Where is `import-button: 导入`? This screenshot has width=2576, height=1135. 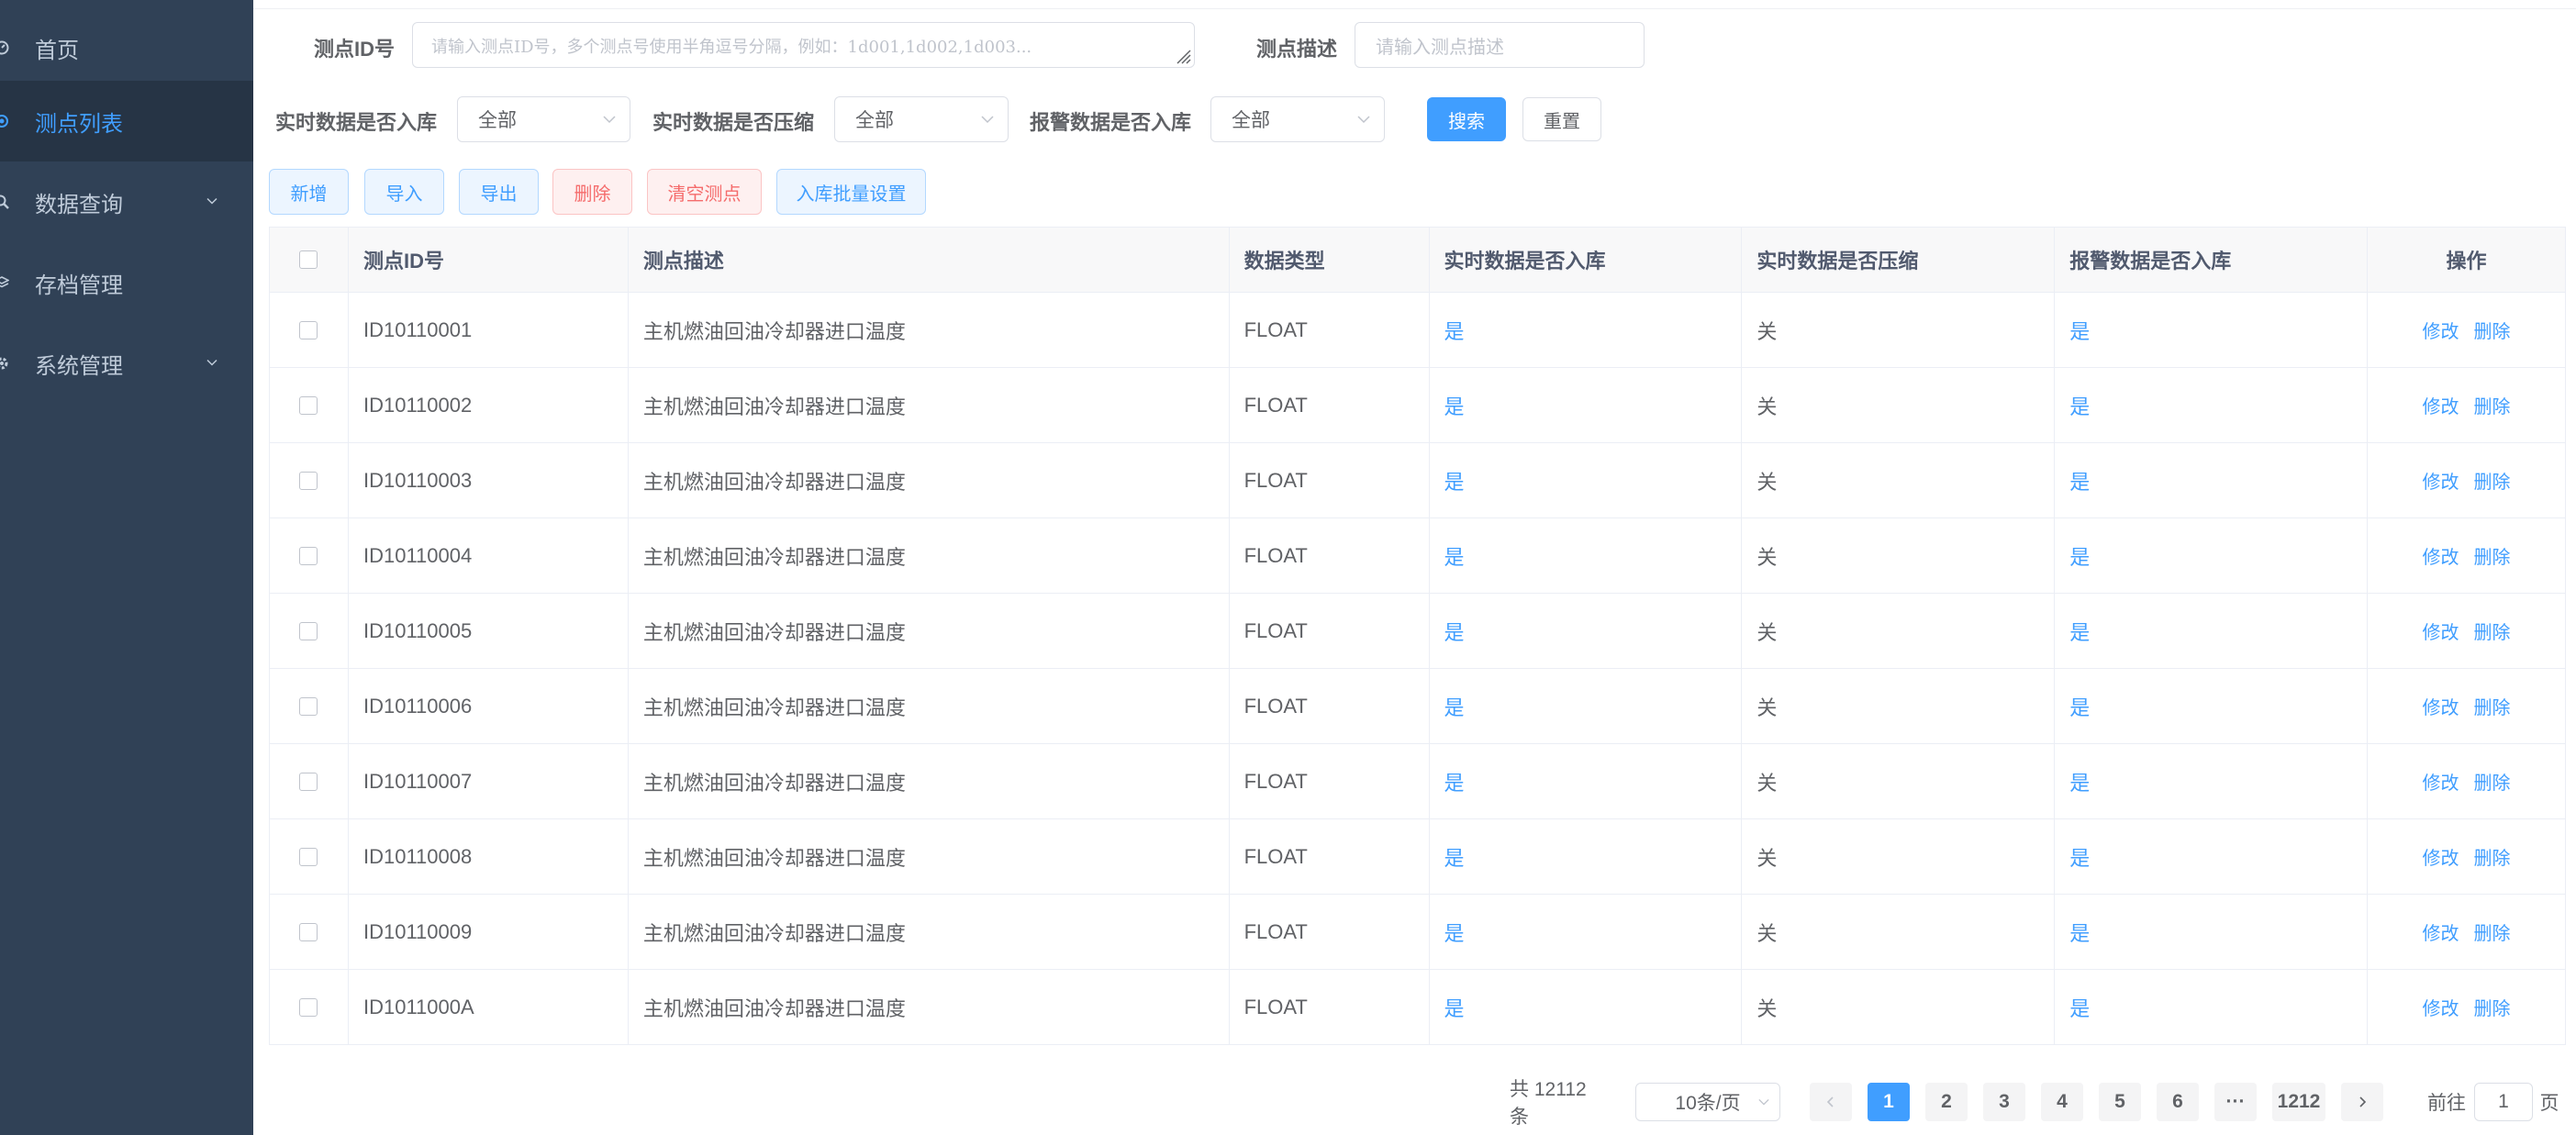 import-button: 导入 is located at coordinates (404, 192).